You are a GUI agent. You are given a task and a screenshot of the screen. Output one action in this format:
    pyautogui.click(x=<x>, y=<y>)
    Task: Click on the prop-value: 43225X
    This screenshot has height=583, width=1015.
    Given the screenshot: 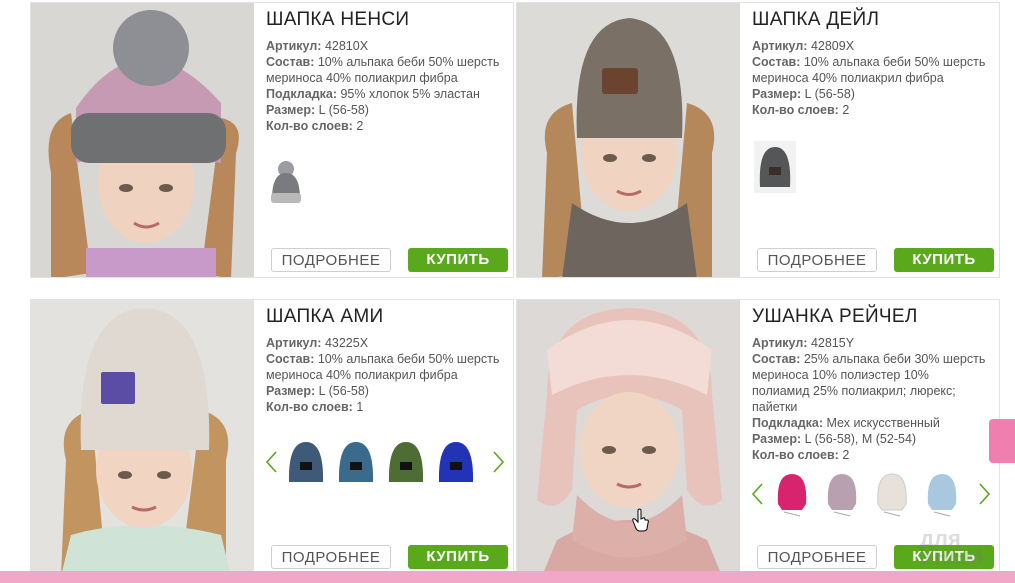 What is the action you would take?
    pyautogui.click(x=346, y=343)
    